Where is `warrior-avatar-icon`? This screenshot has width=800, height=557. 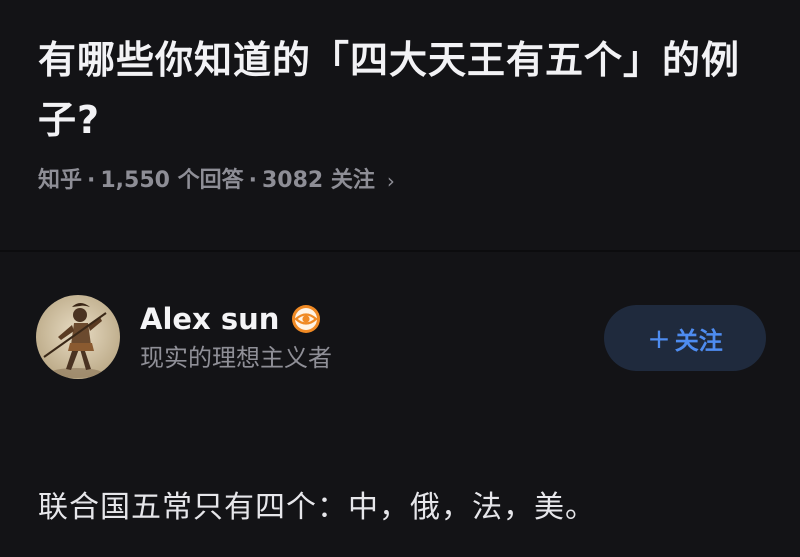 warrior-avatar-icon is located at coordinates (78, 337).